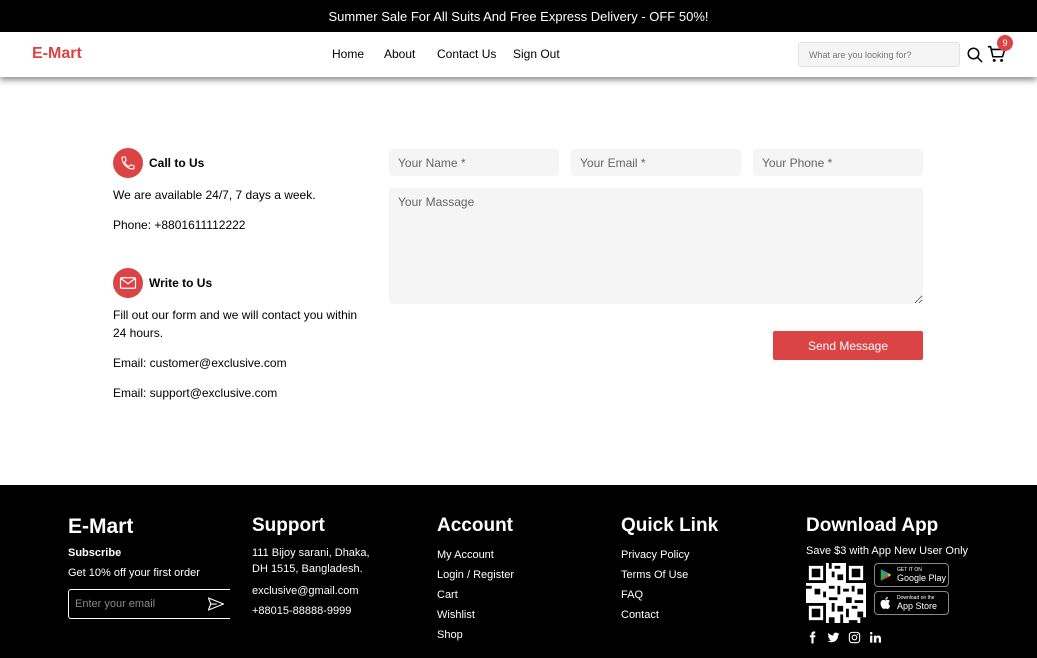 This screenshot has width=1037, height=658. Describe the element at coordinates (872, 525) in the screenshot. I see `download-app-title: Download App` at that location.